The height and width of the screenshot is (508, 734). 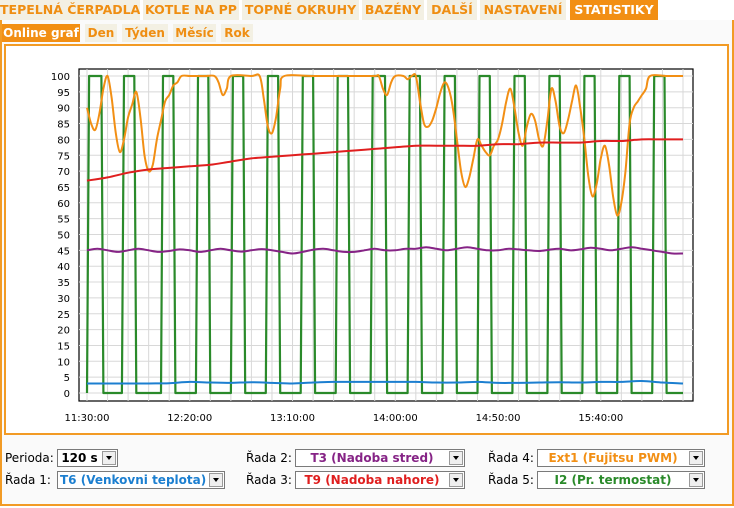 I want to click on x-tick-label: 14:00:00, so click(x=395, y=418).